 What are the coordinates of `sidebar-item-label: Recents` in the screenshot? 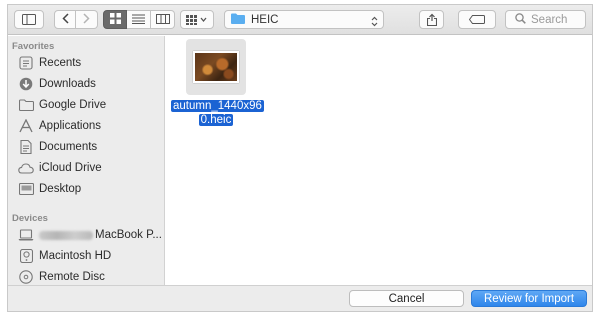 It's located at (60, 63).